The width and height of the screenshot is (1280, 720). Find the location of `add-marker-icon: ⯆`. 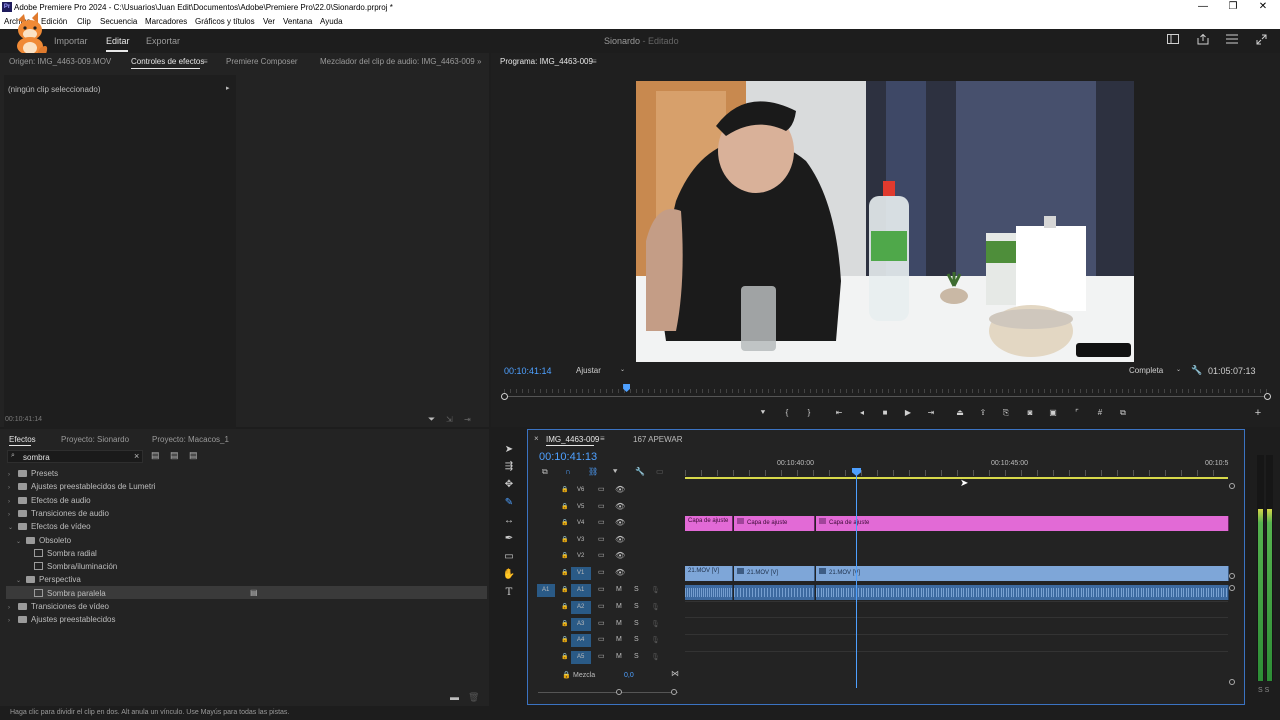

add-marker-icon: ⯆ is located at coordinates (763, 413).